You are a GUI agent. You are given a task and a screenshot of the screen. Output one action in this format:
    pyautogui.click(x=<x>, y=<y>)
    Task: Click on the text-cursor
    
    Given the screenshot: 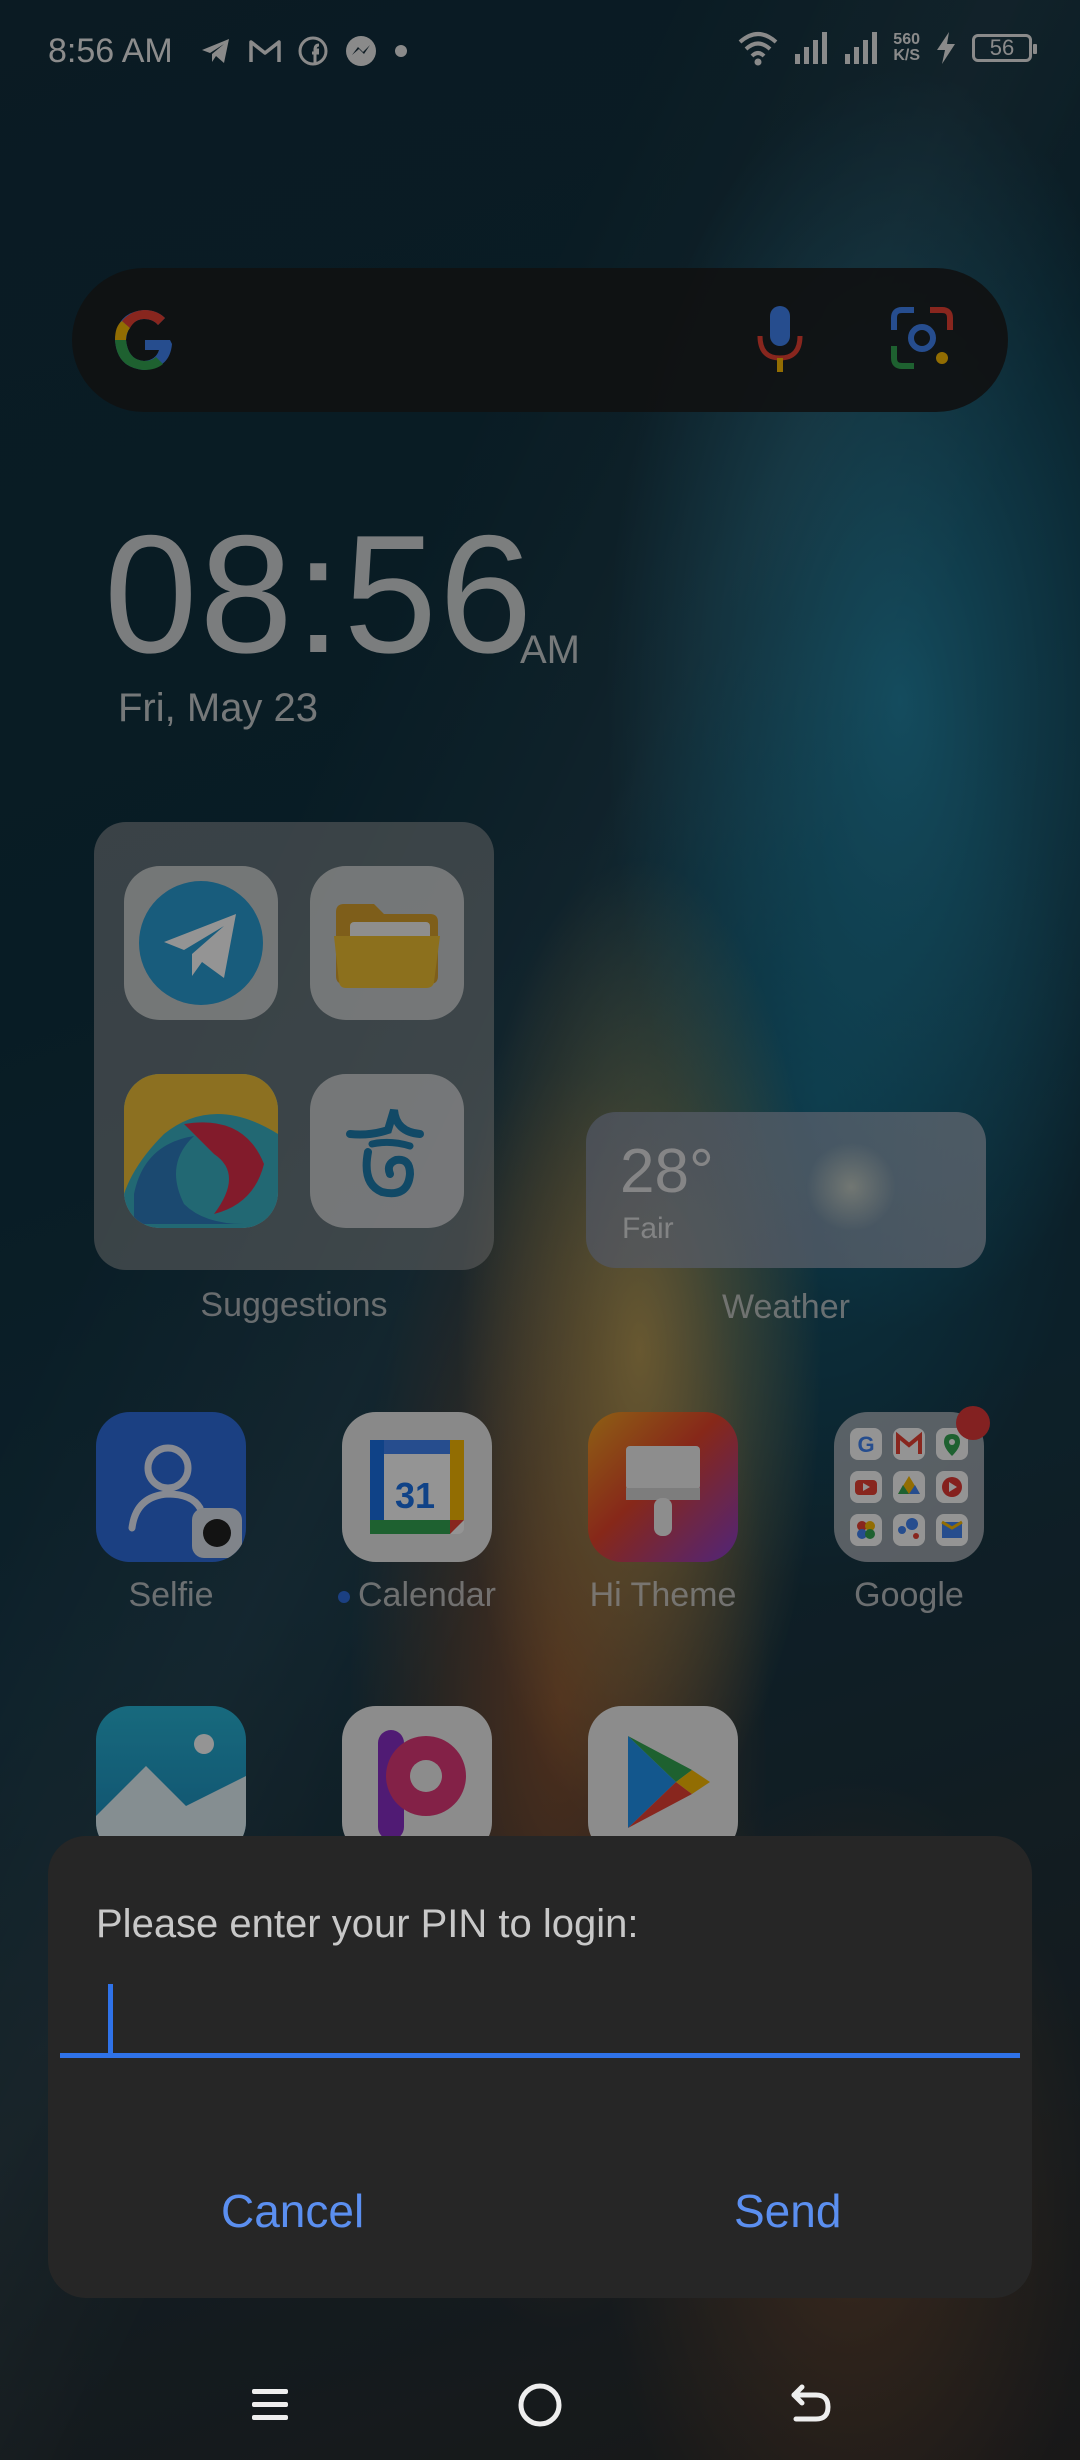 What is the action you would take?
    pyautogui.click(x=110, y=2019)
    